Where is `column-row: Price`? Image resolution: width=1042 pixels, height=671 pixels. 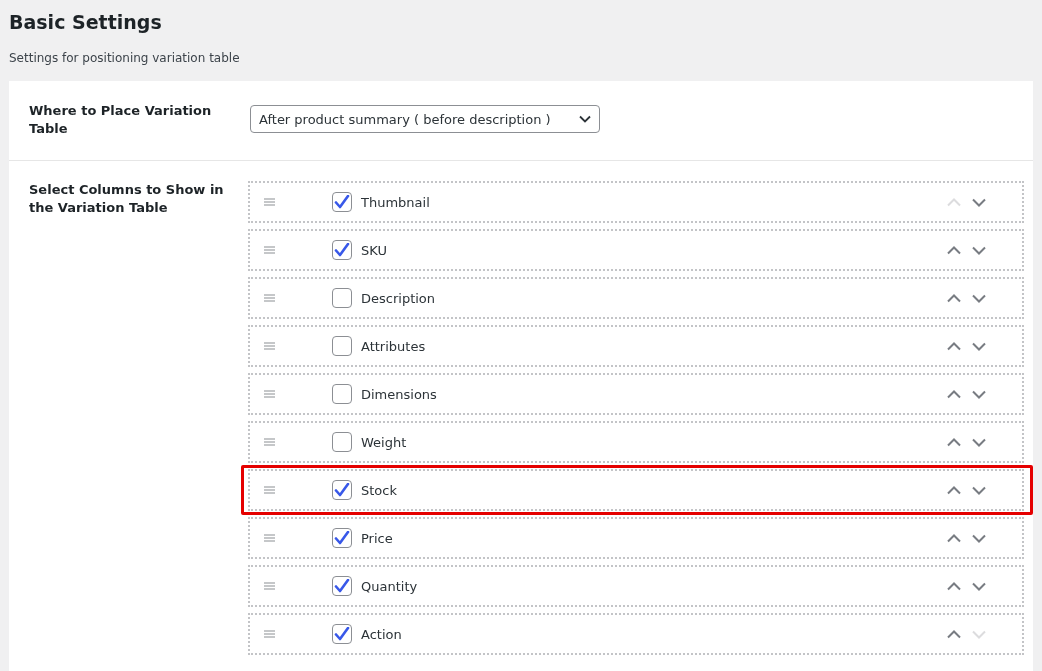 column-row: Price is located at coordinates (636, 538).